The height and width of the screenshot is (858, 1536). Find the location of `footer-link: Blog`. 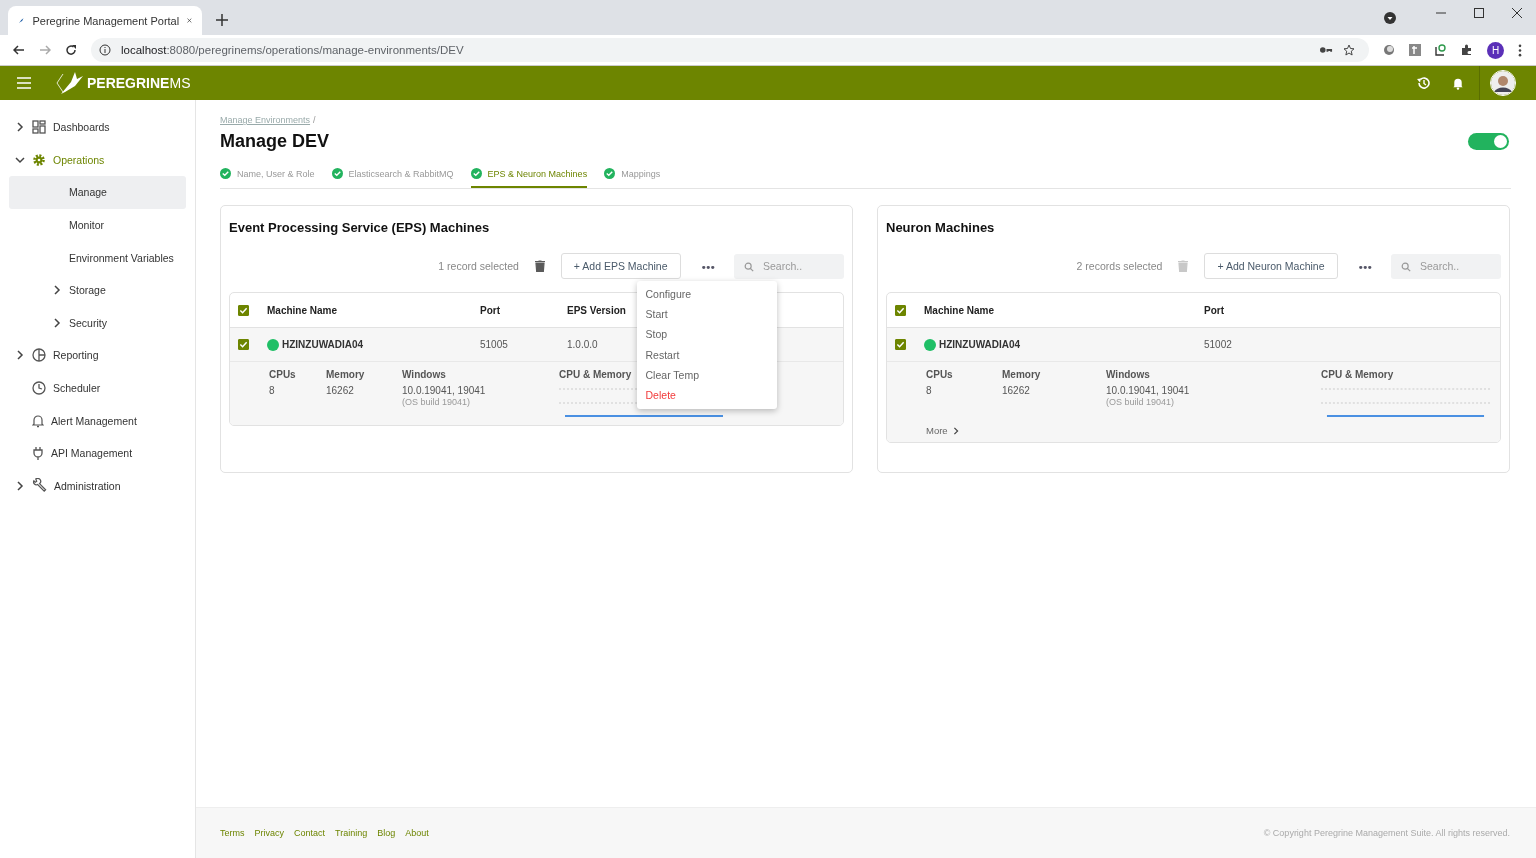

footer-link: Blog is located at coordinates (386, 833).